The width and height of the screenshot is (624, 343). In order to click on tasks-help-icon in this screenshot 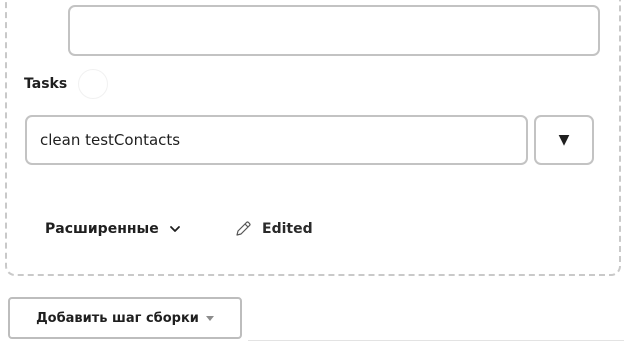, I will do `click(93, 84)`.